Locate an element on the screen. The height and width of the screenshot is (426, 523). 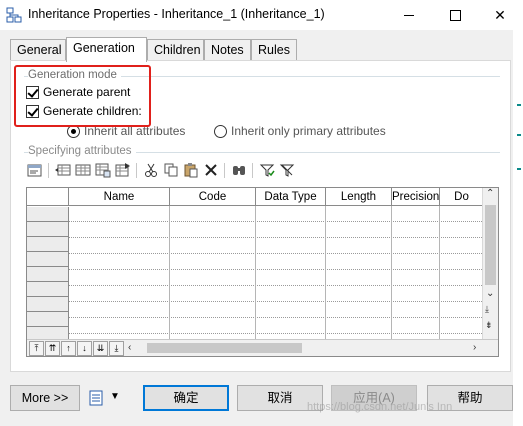
tab-children: Children is located at coordinates (175, 50).